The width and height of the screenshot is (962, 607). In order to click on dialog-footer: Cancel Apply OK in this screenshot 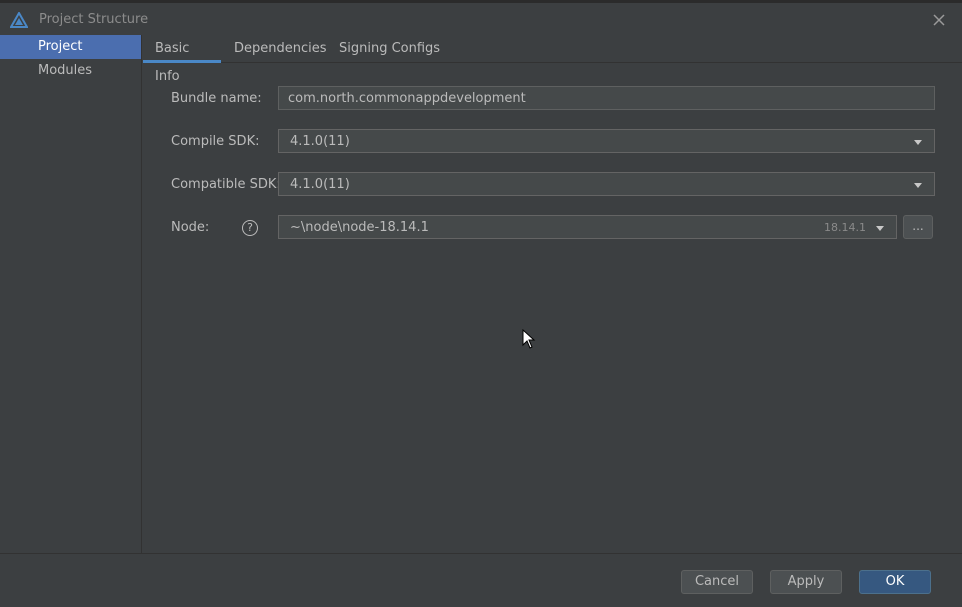, I will do `click(481, 580)`.